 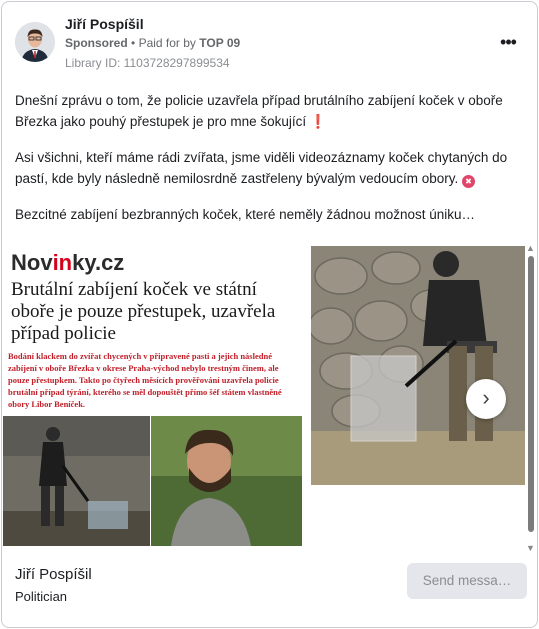 I want to click on more-options-icon: •••, so click(x=508, y=42).